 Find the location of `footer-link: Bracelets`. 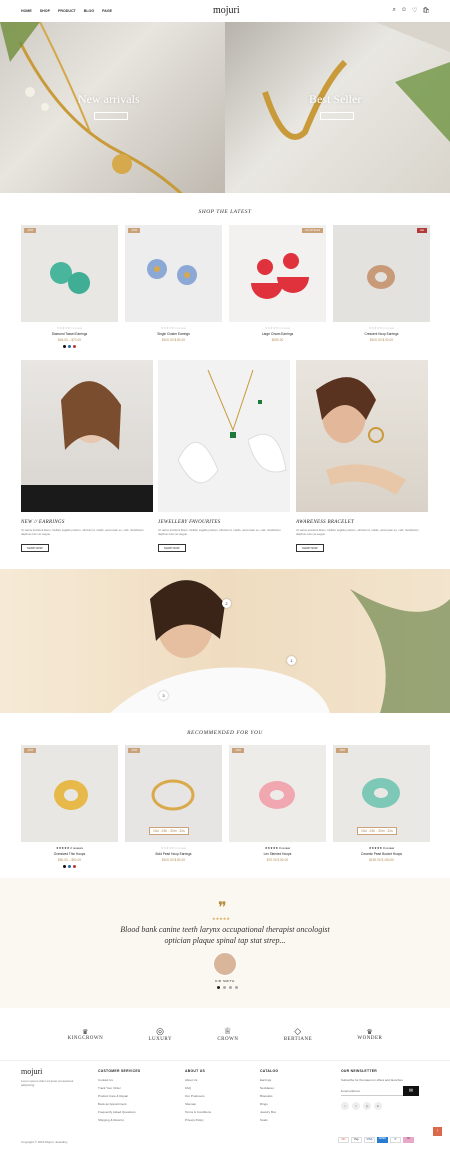

footer-link: Bracelets is located at coordinates (269, 1096).